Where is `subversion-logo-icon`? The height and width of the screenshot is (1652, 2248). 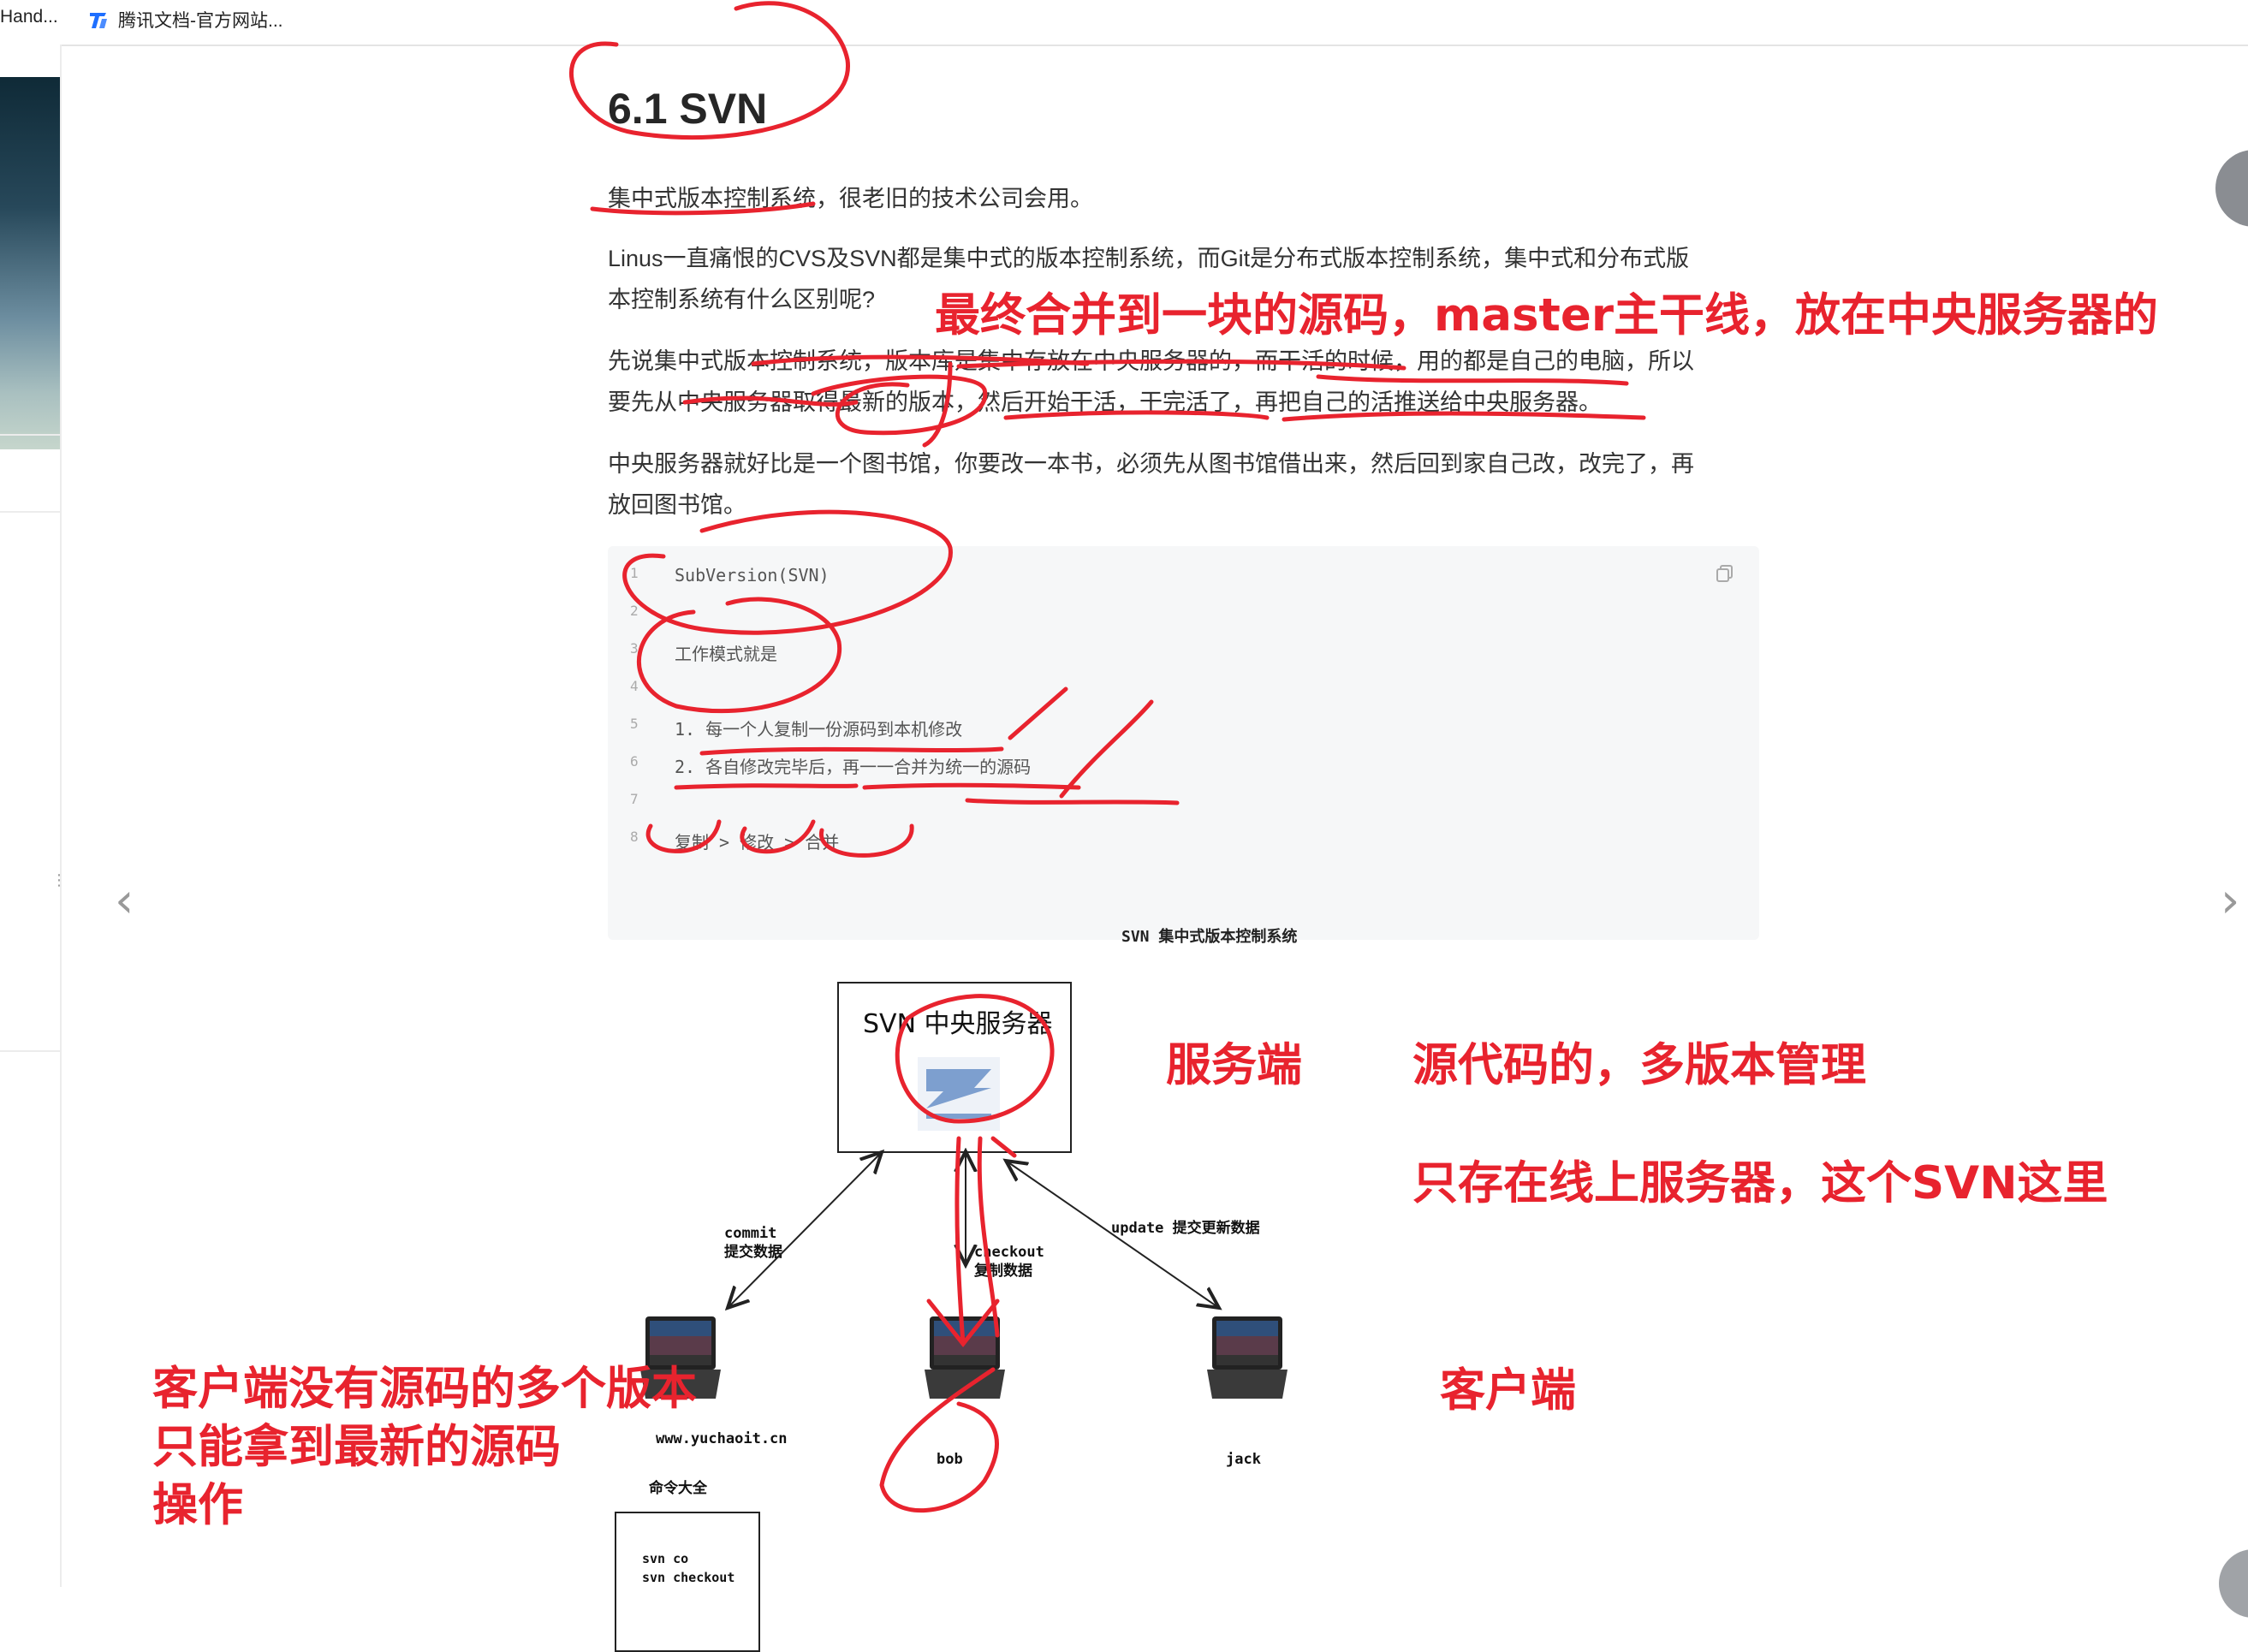
subversion-logo-icon is located at coordinates (959, 1094).